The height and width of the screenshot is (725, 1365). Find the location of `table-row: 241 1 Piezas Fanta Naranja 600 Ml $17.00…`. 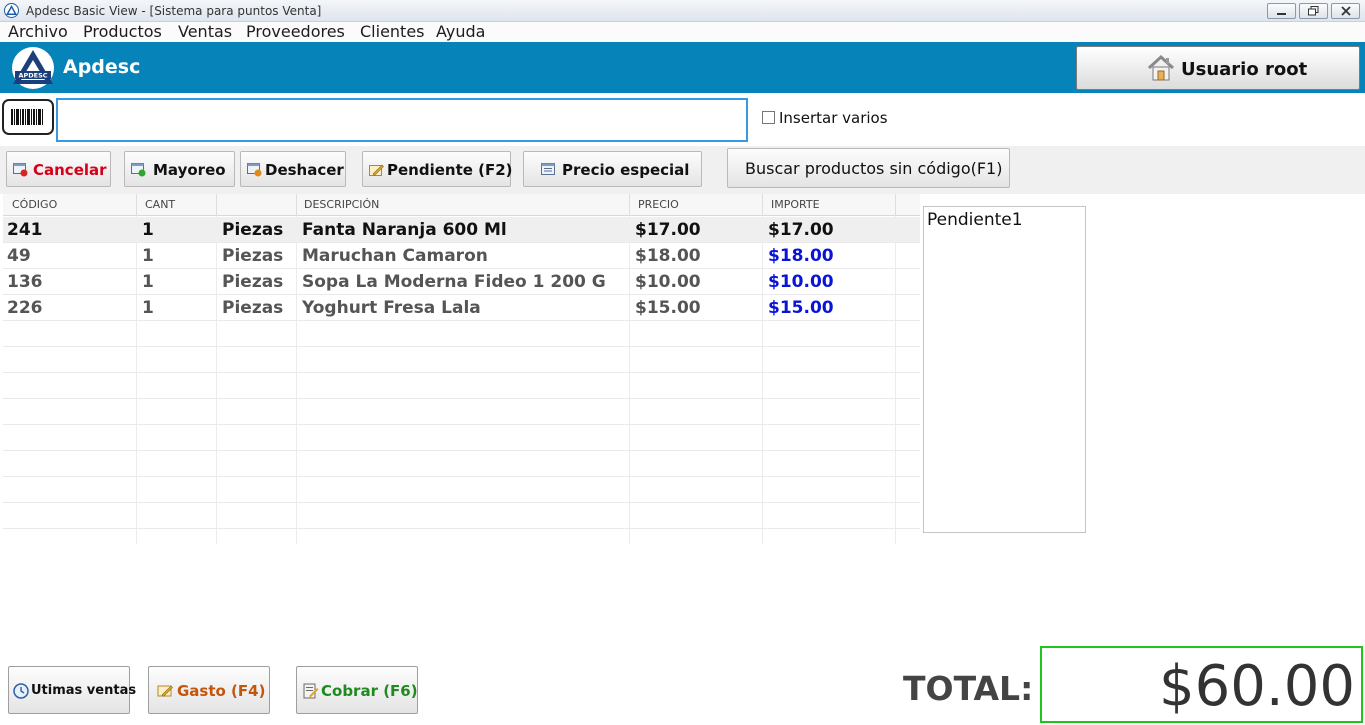

table-row: 241 1 Piezas Fanta Naranja 600 Ml $17.00… is located at coordinates (461, 230).